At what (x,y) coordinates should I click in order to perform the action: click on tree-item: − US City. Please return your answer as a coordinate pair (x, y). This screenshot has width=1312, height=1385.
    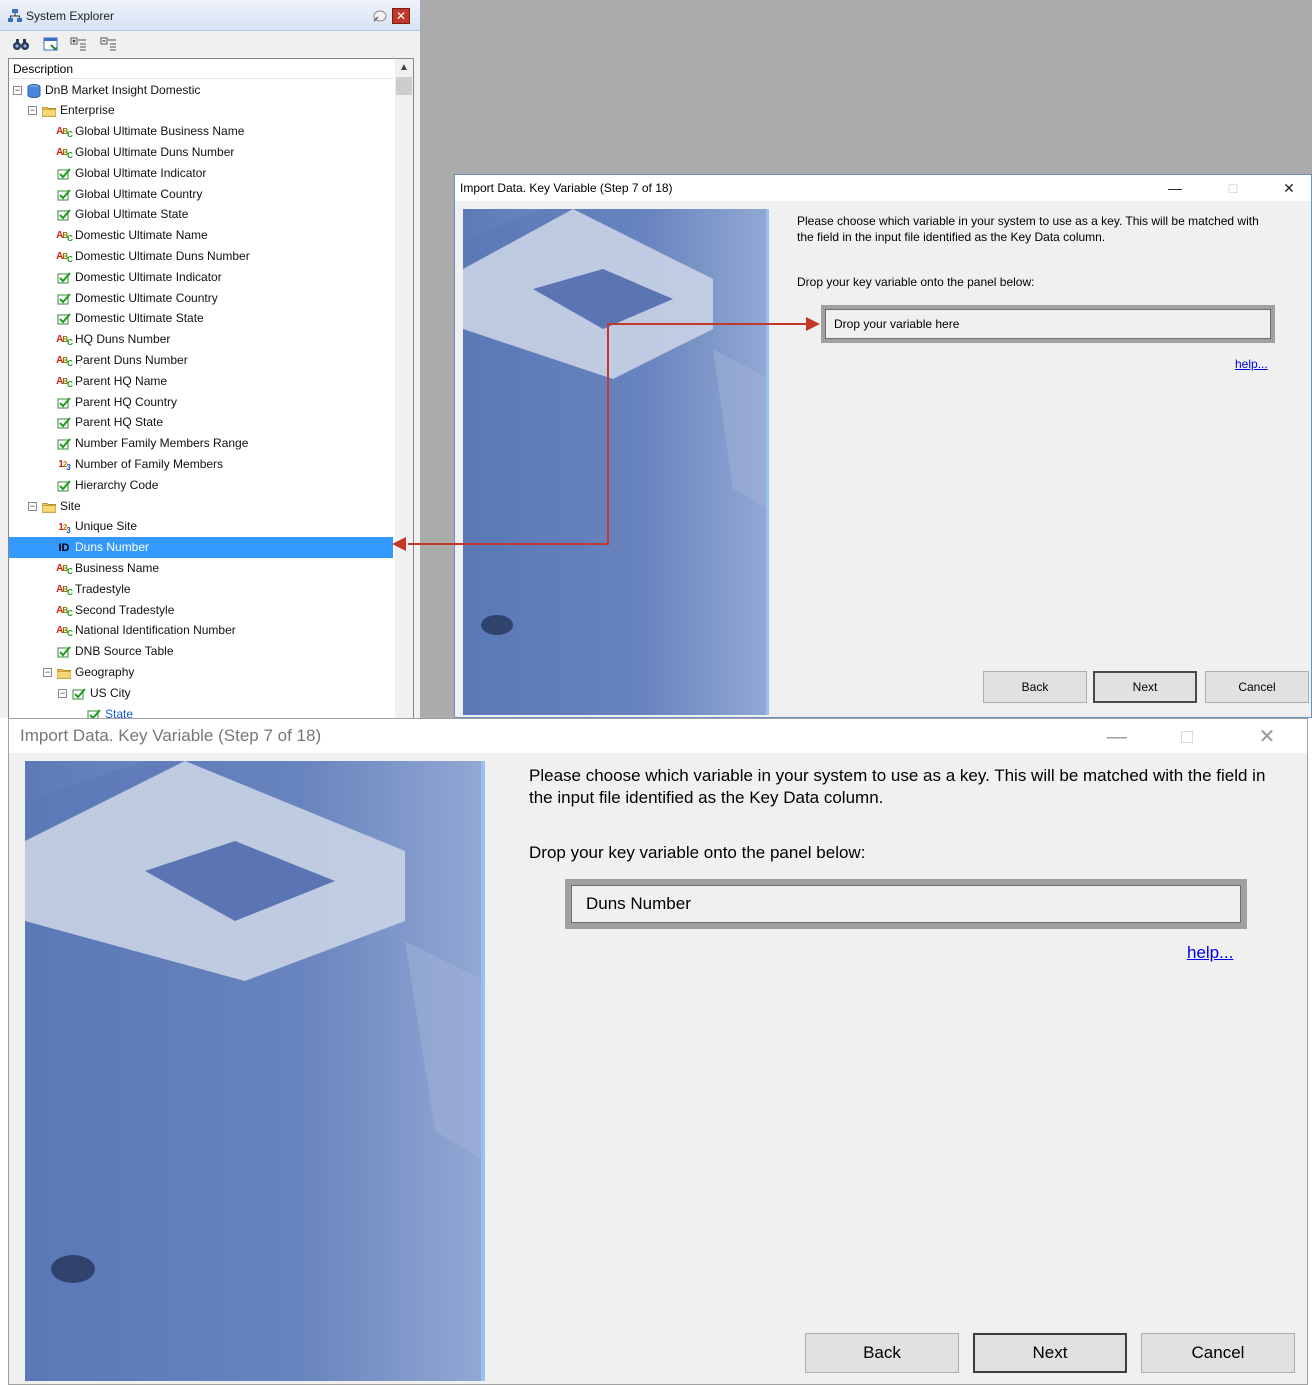
    Looking at the image, I should click on (201, 693).